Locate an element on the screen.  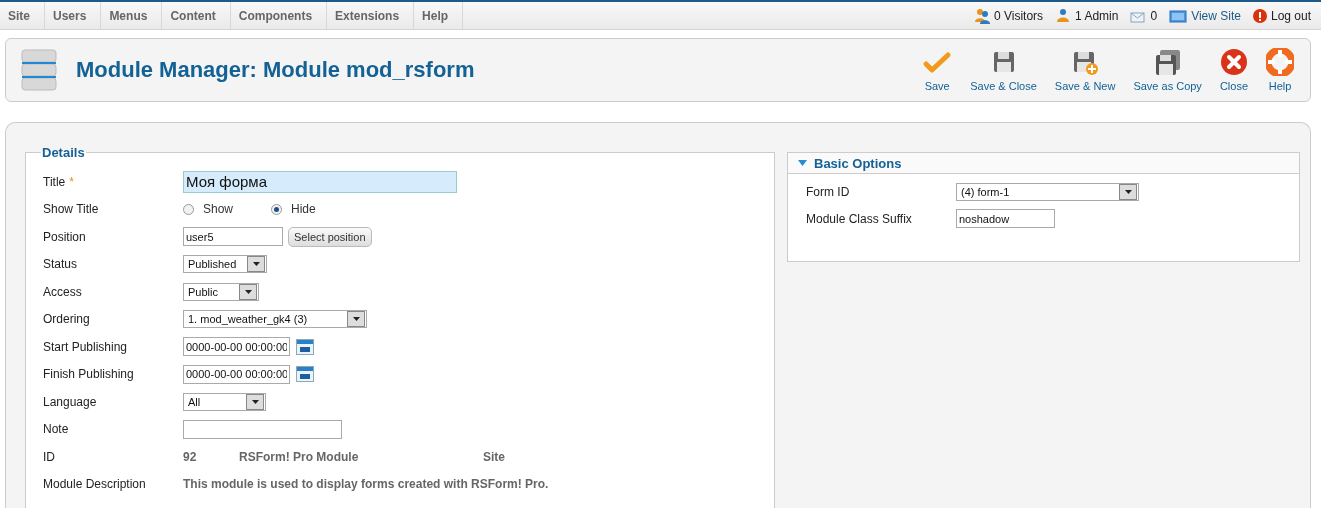
menu-item: Extensions is located at coordinates (371, 15).